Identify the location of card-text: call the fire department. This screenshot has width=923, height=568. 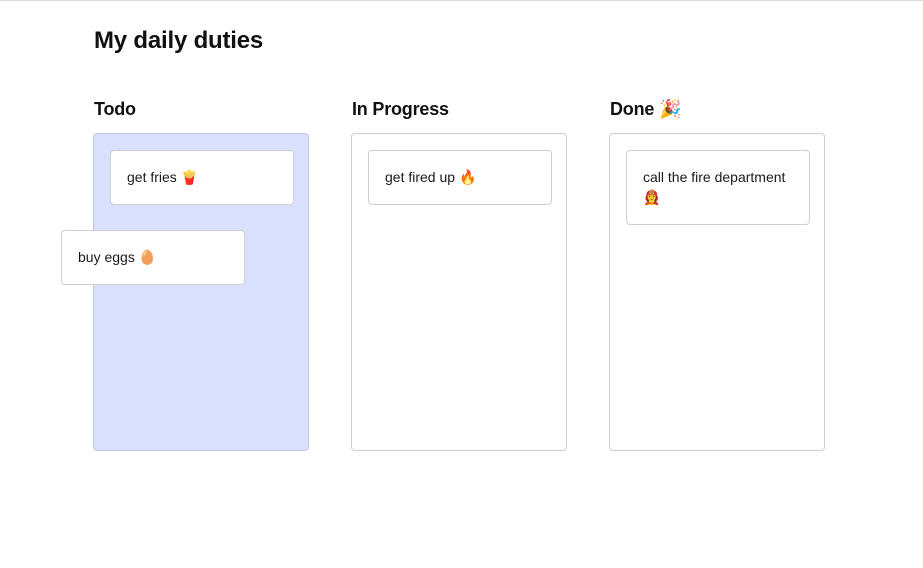
(714, 177).